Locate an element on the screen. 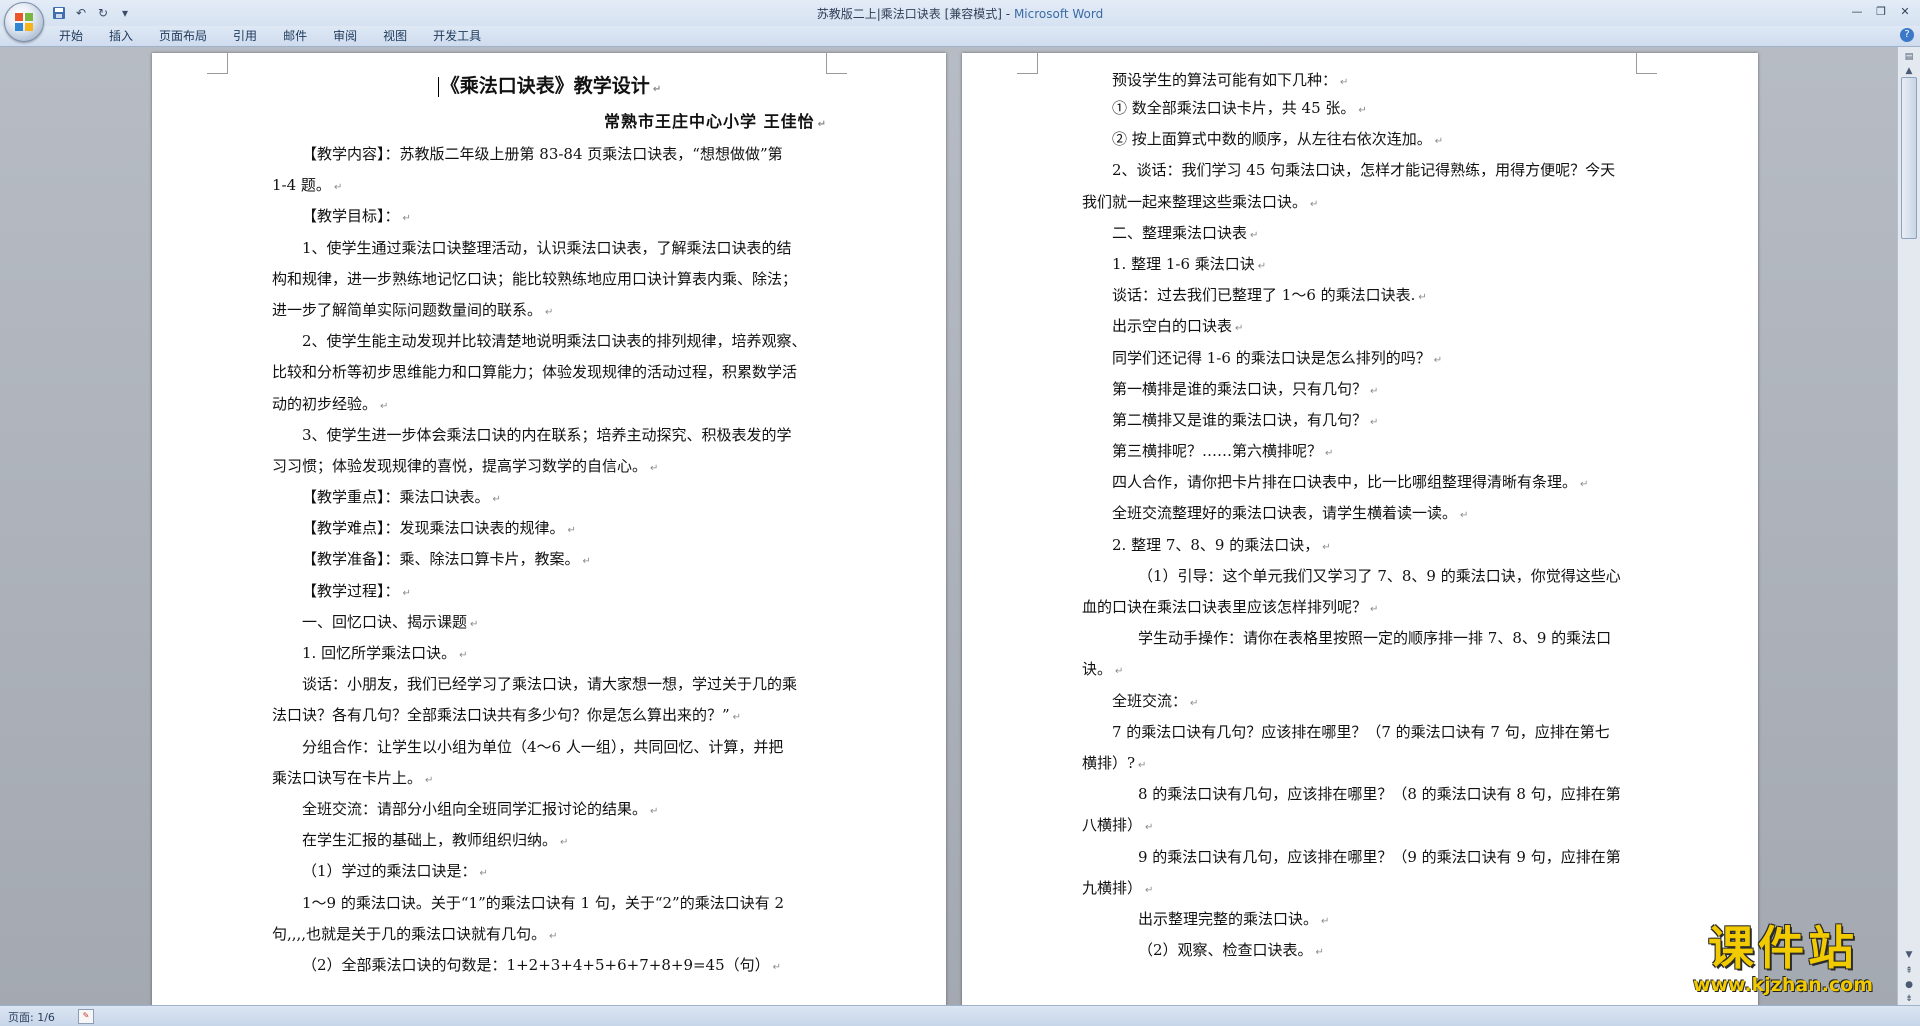 This screenshot has width=1920, height=1026. text-cursor is located at coordinates (438, 87).